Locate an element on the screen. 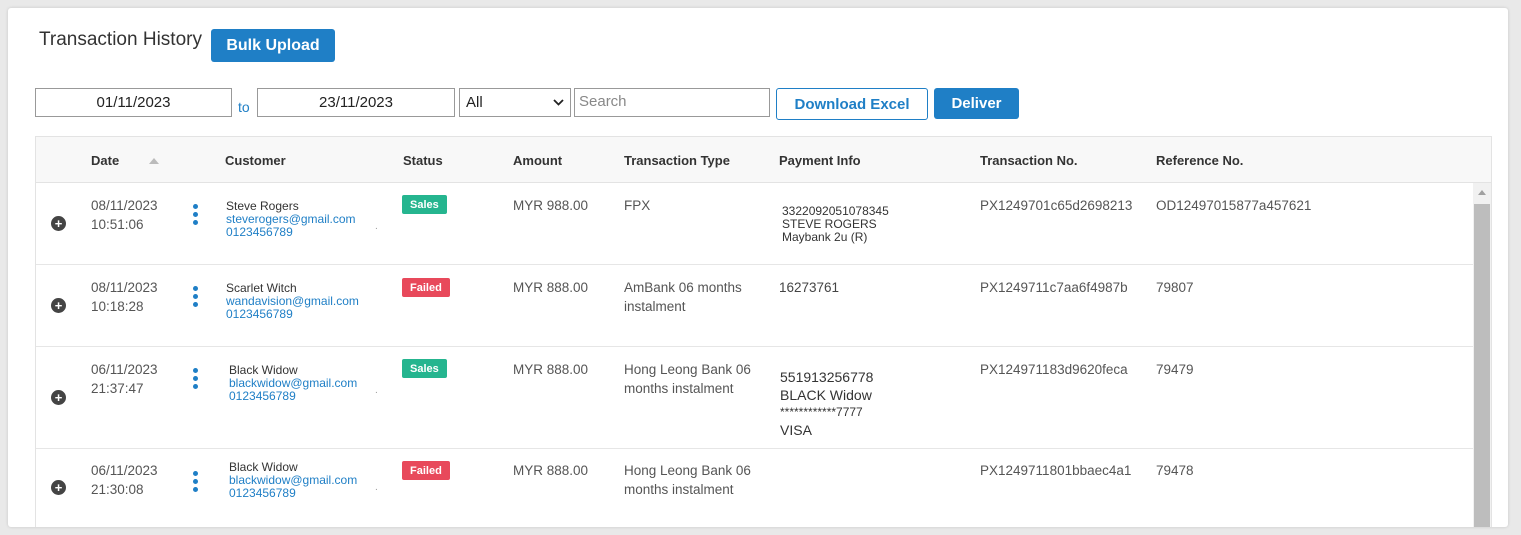  payment-info-line: VISA is located at coordinates (796, 429).